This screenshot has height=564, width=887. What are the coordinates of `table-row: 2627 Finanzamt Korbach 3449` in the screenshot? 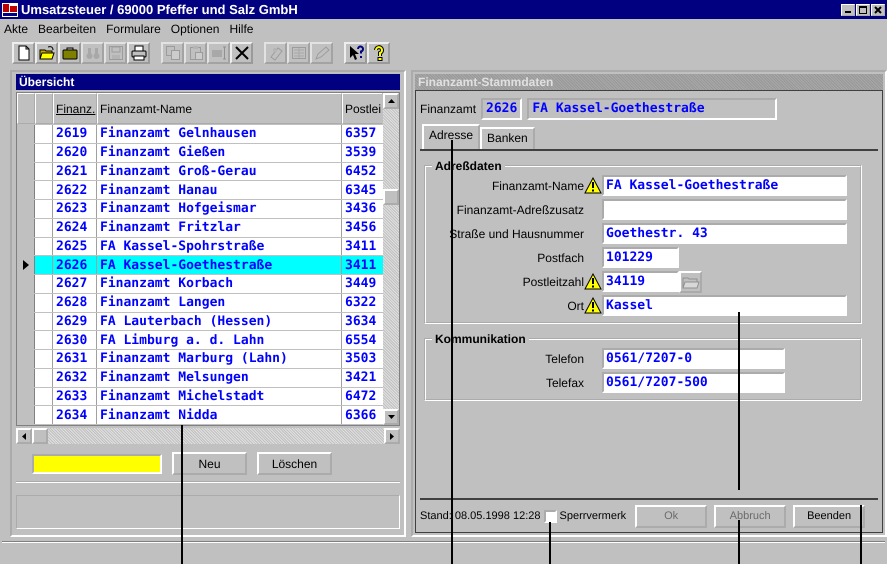 It's located at (200, 284).